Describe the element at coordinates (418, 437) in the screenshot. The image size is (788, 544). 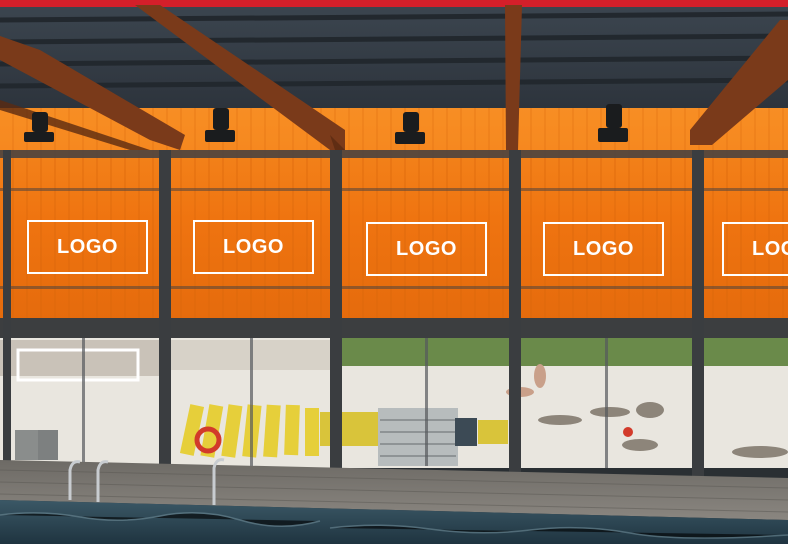
I see `bench` at that location.